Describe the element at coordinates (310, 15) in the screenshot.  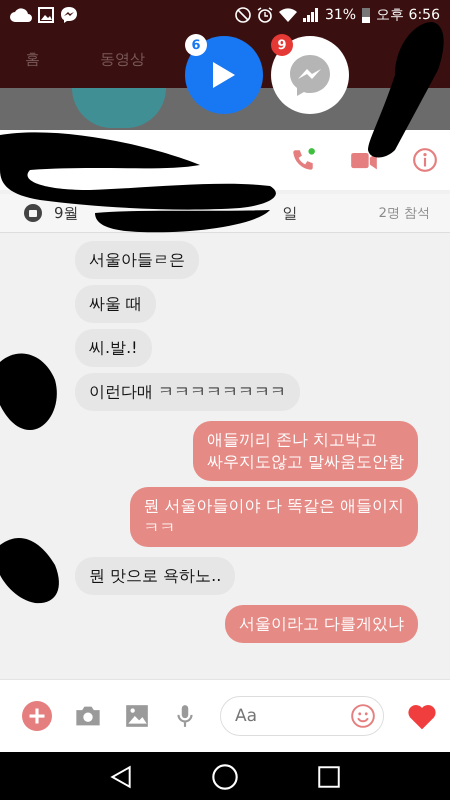
I see `signal-icon` at that location.